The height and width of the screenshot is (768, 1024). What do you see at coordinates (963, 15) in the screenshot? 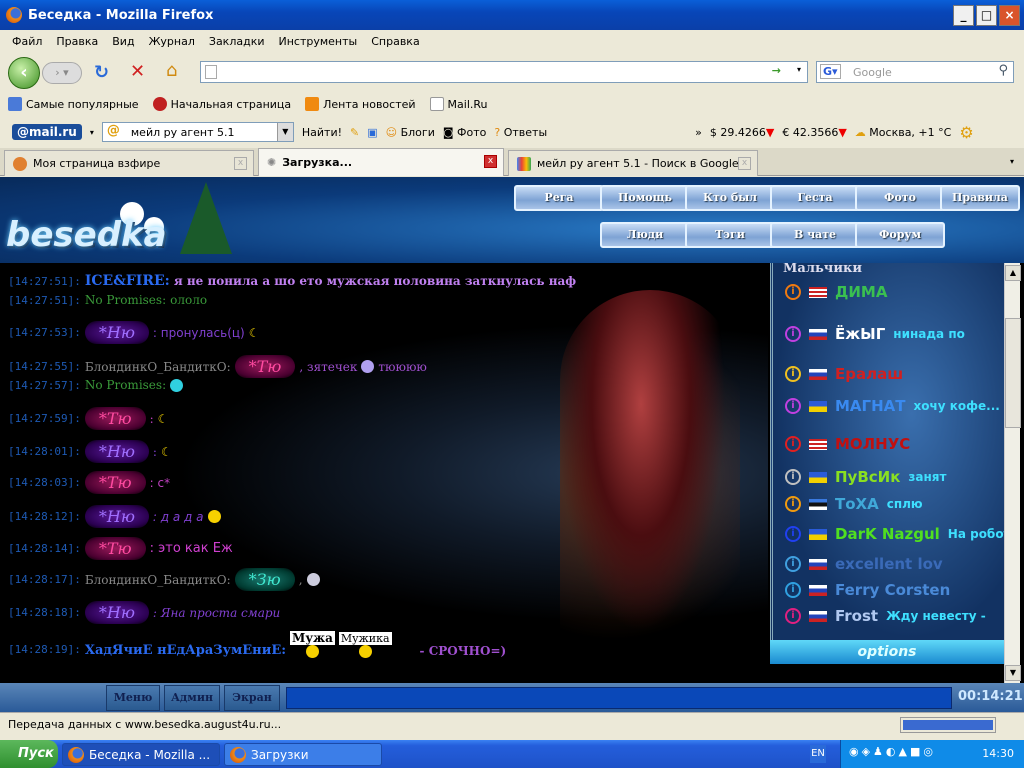
I see `minimize-button: _` at bounding box center [963, 15].